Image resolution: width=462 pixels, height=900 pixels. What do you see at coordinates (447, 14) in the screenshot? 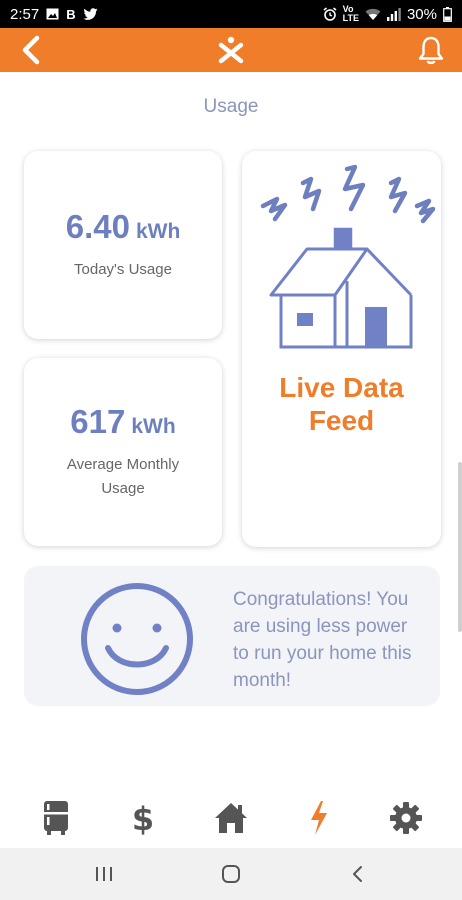
I see `battery-icon` at bounding box center [447, 14].